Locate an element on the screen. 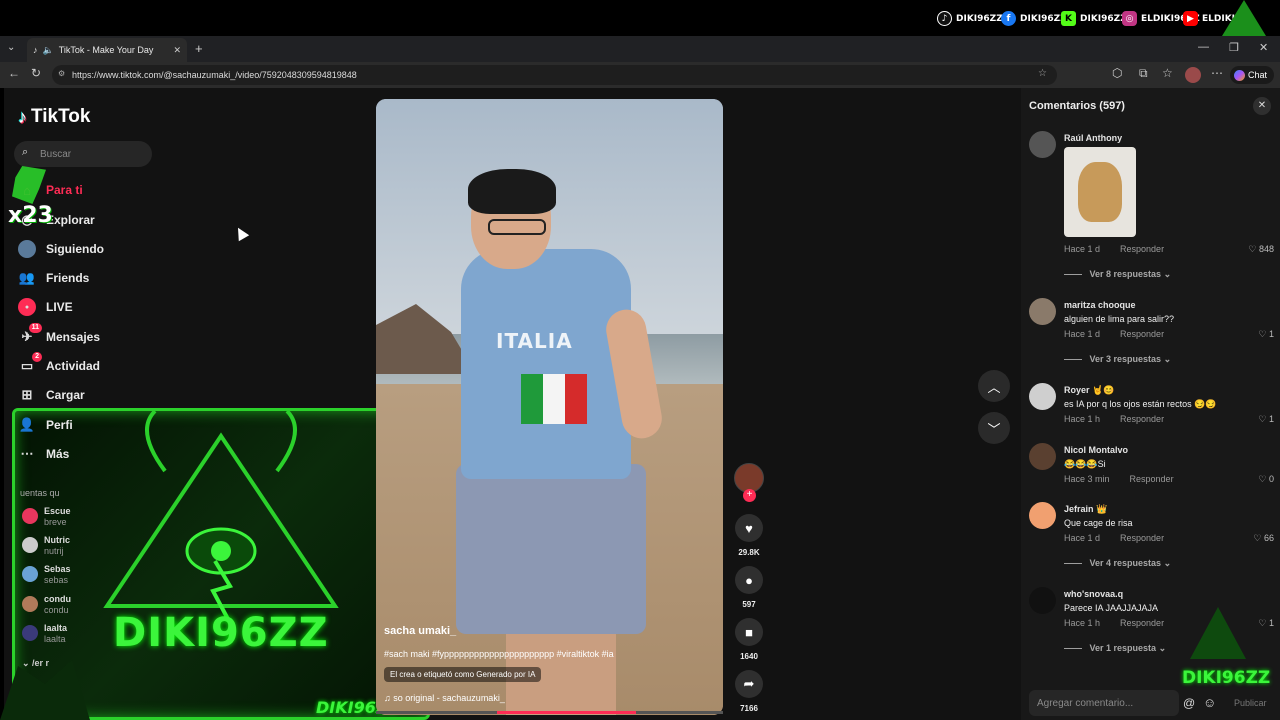 The width and height of the screenshot is (1280, 720). like-action: ♥ 29.8K is located at coordinates (749, 535).